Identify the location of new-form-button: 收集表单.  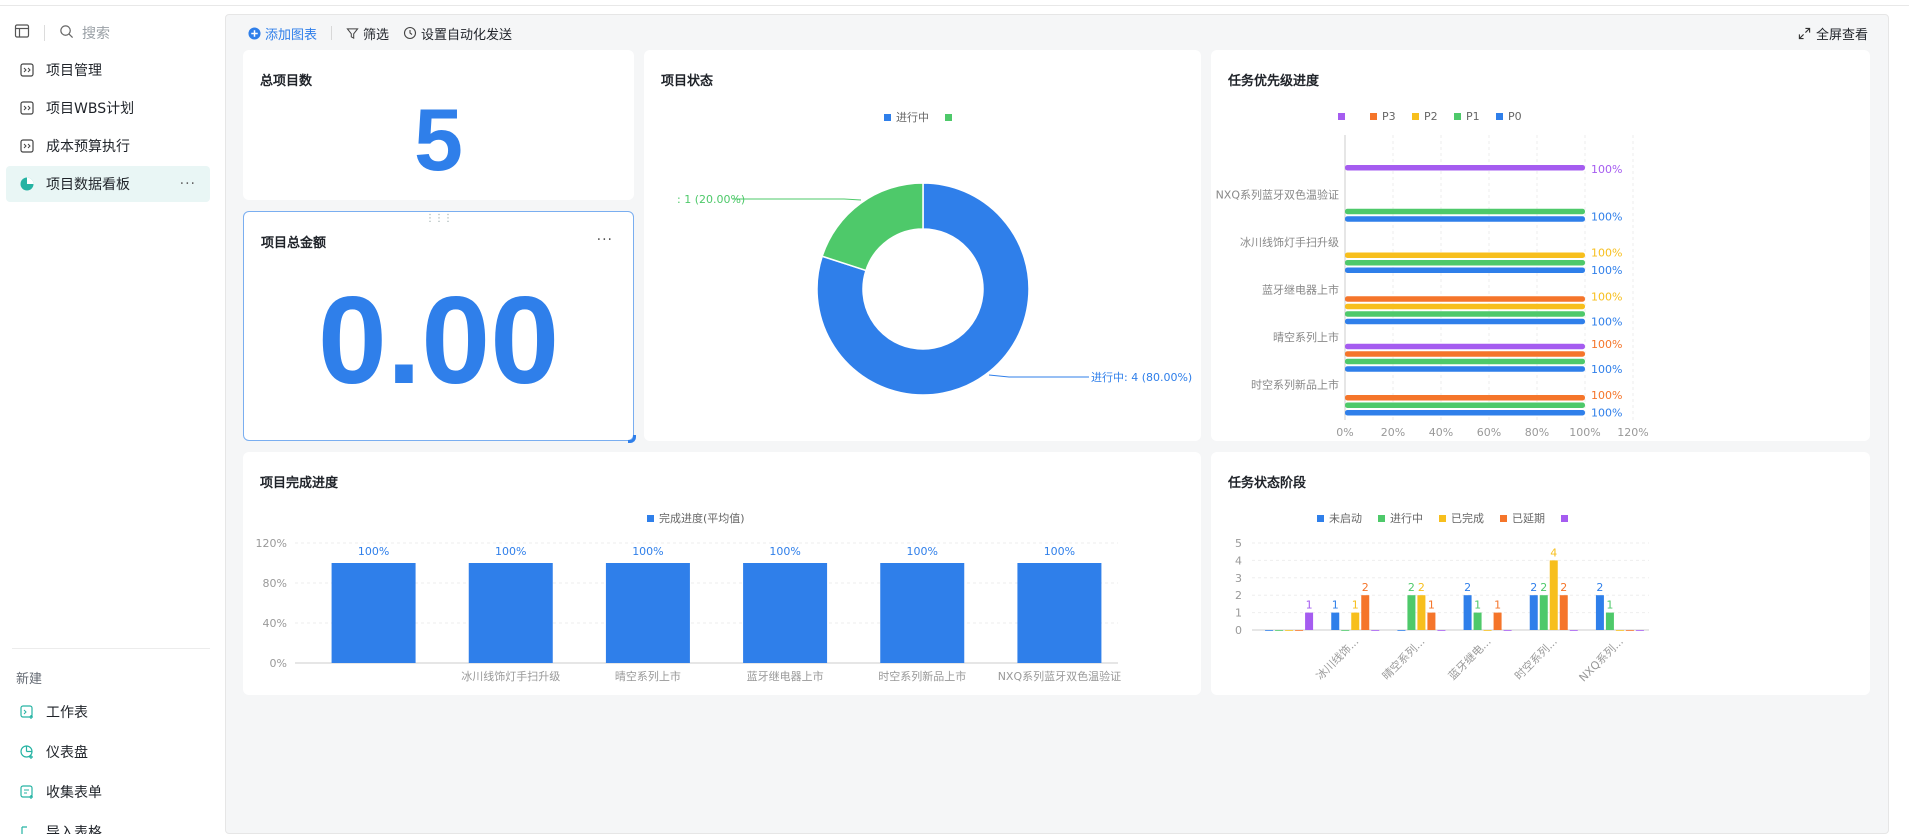
(108, 792).